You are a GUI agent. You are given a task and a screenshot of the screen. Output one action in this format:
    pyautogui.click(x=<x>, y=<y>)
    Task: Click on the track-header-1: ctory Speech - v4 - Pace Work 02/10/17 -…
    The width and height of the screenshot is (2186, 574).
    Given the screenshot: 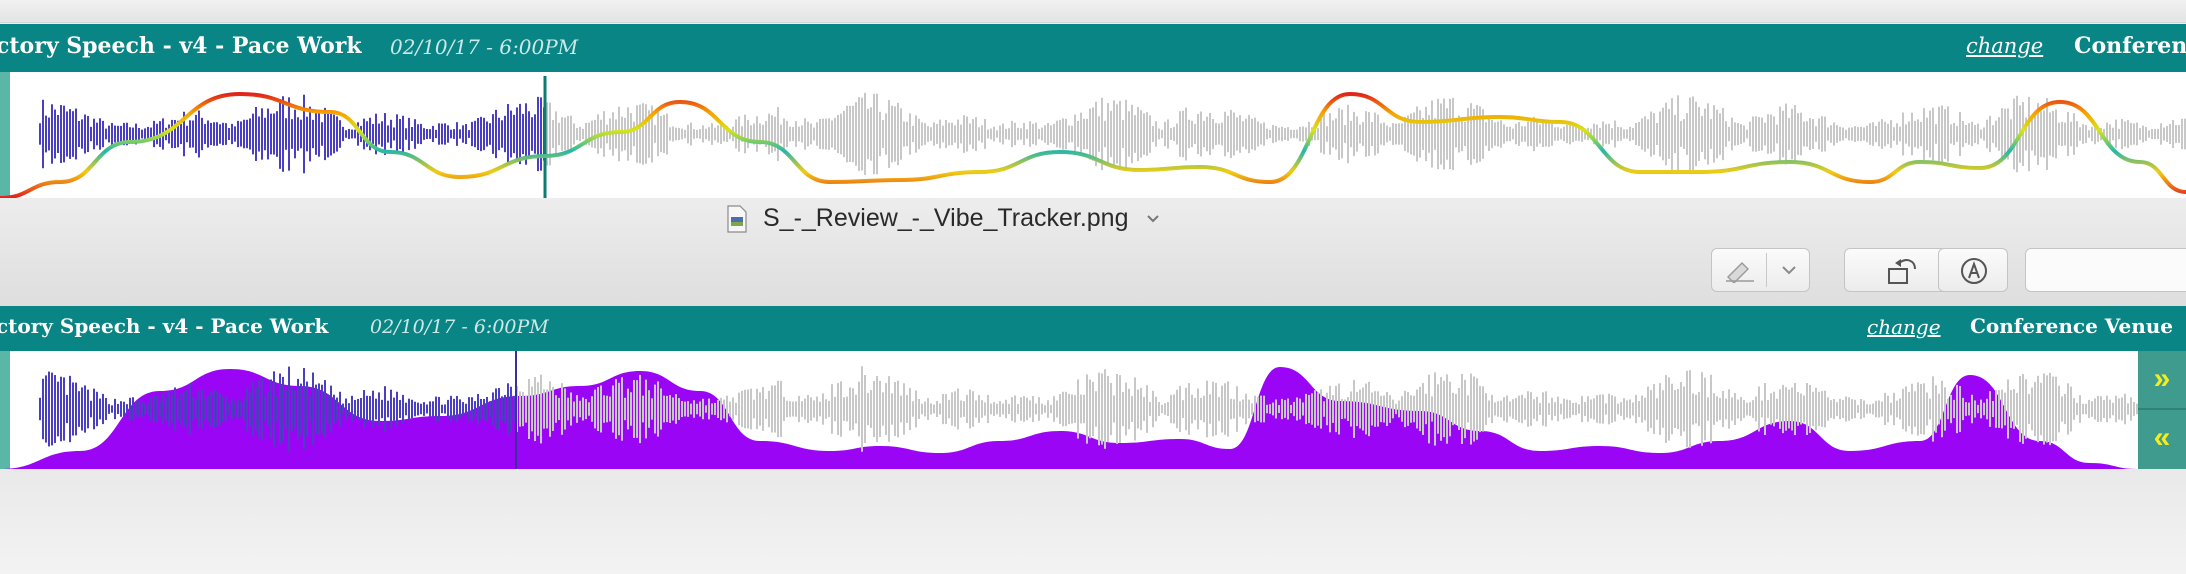 What is the action you would take?
    pyautogui.click(x=1093, y=48)
    